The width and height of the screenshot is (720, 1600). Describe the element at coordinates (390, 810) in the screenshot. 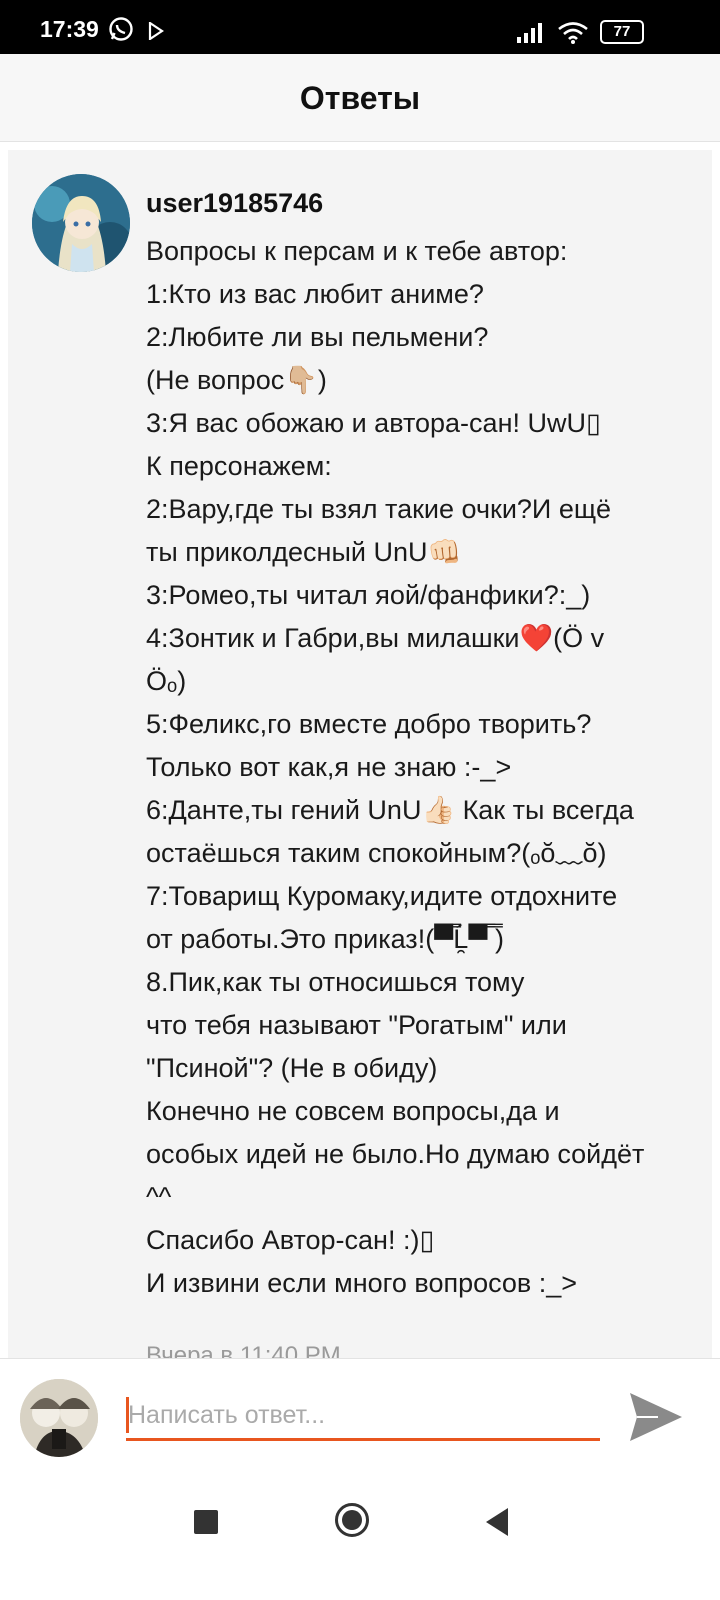

I see `comment-line: 6:Данте,ты гений UnU👍🏻 Как ты всегда` at that location.